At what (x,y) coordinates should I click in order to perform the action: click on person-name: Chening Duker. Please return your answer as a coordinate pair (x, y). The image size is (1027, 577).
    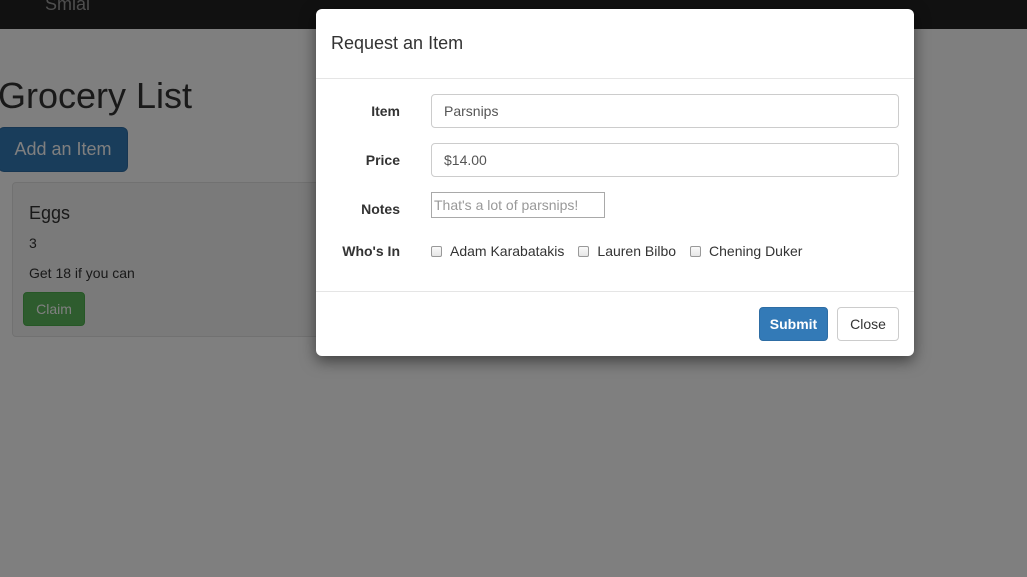
    Looking at the image, I should click on (756, 251).